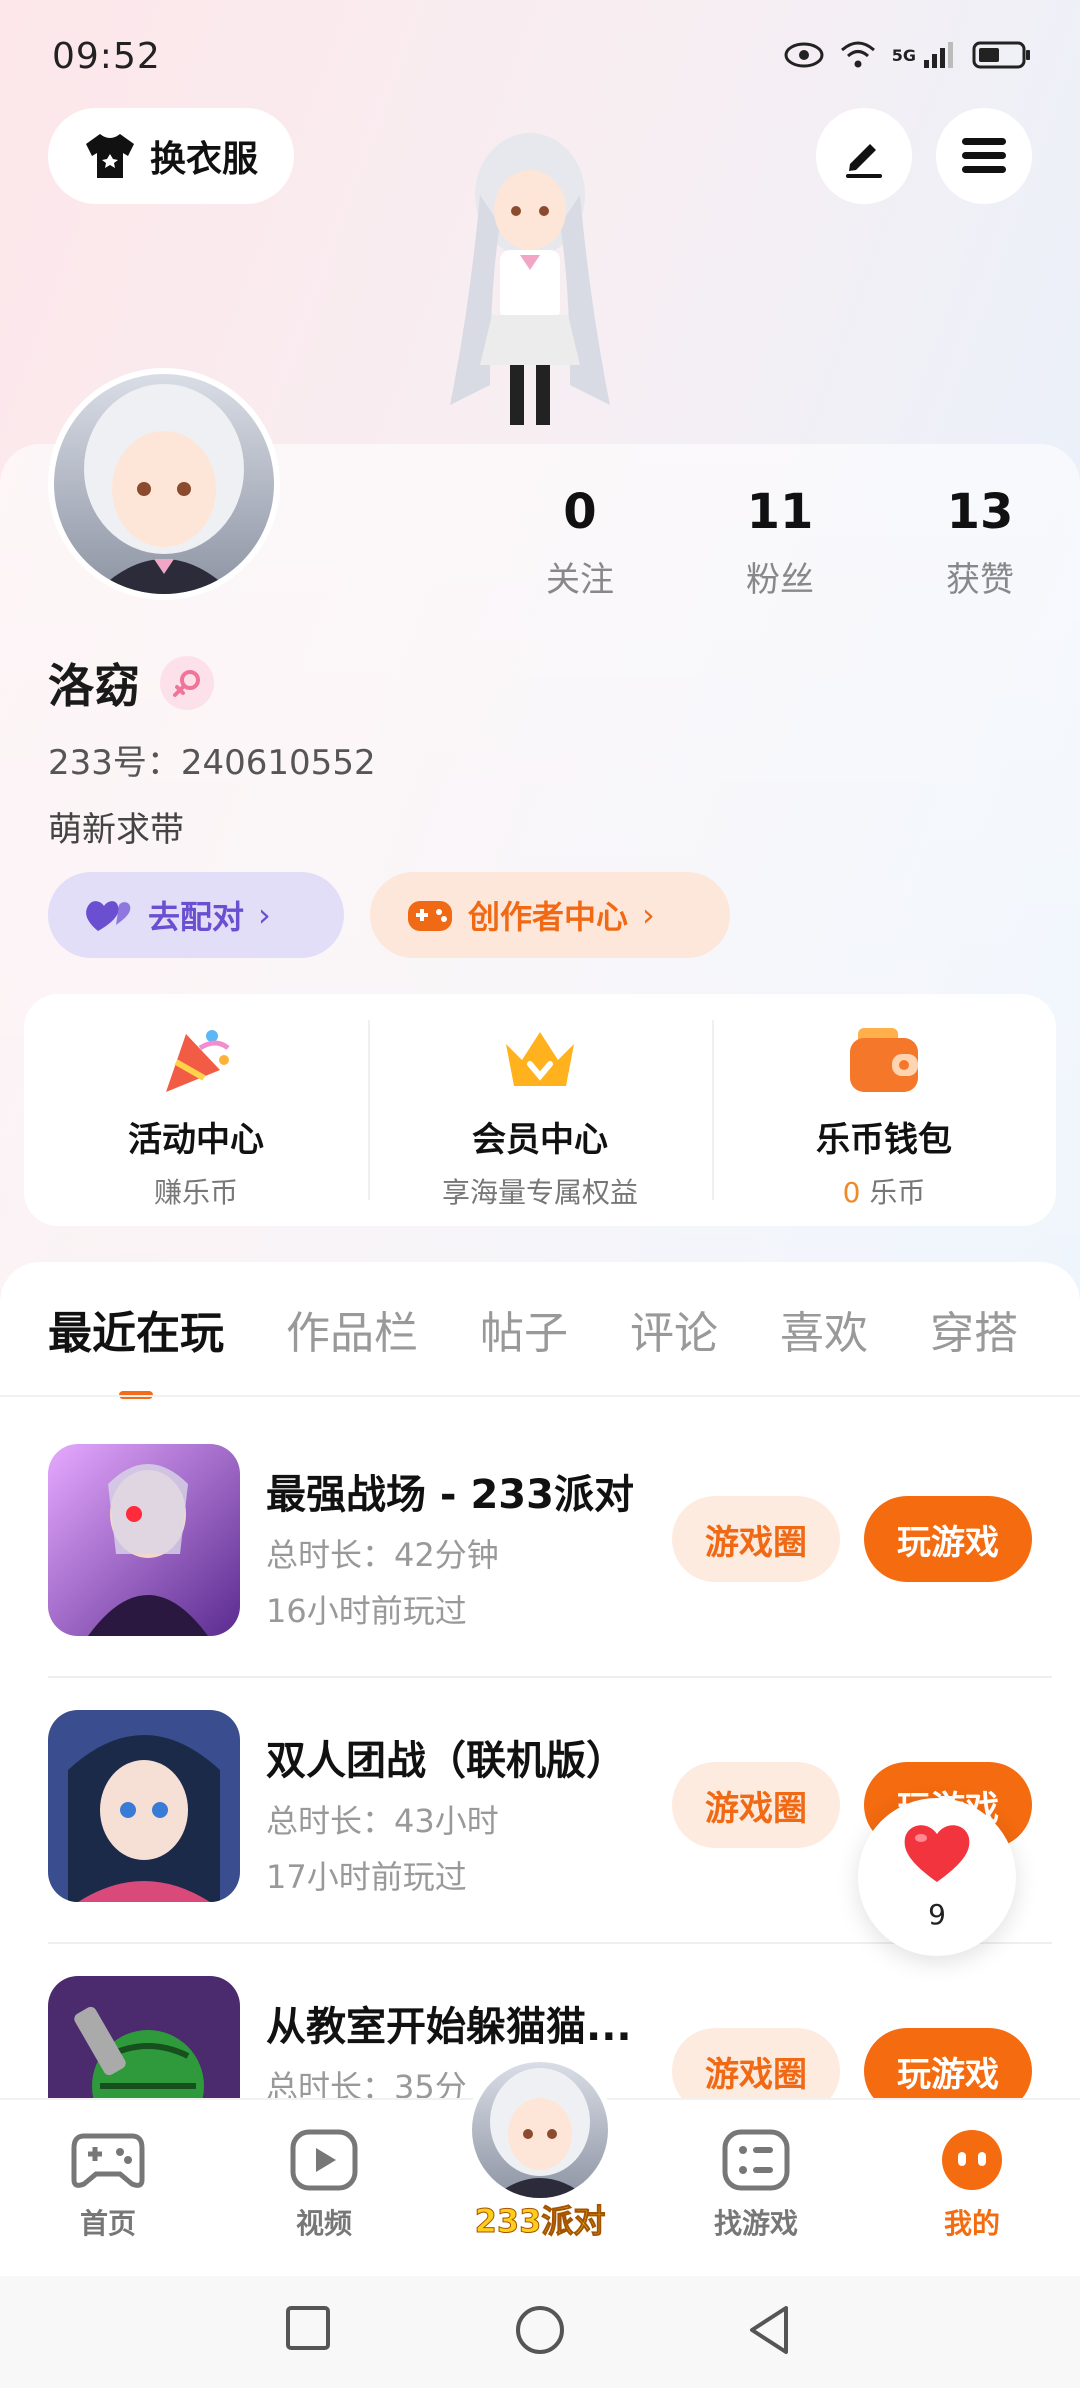  What do you see at coordinates (780, 512) in the screenshot?
I see `followers-count: 11` at bounding box center [780, 512].